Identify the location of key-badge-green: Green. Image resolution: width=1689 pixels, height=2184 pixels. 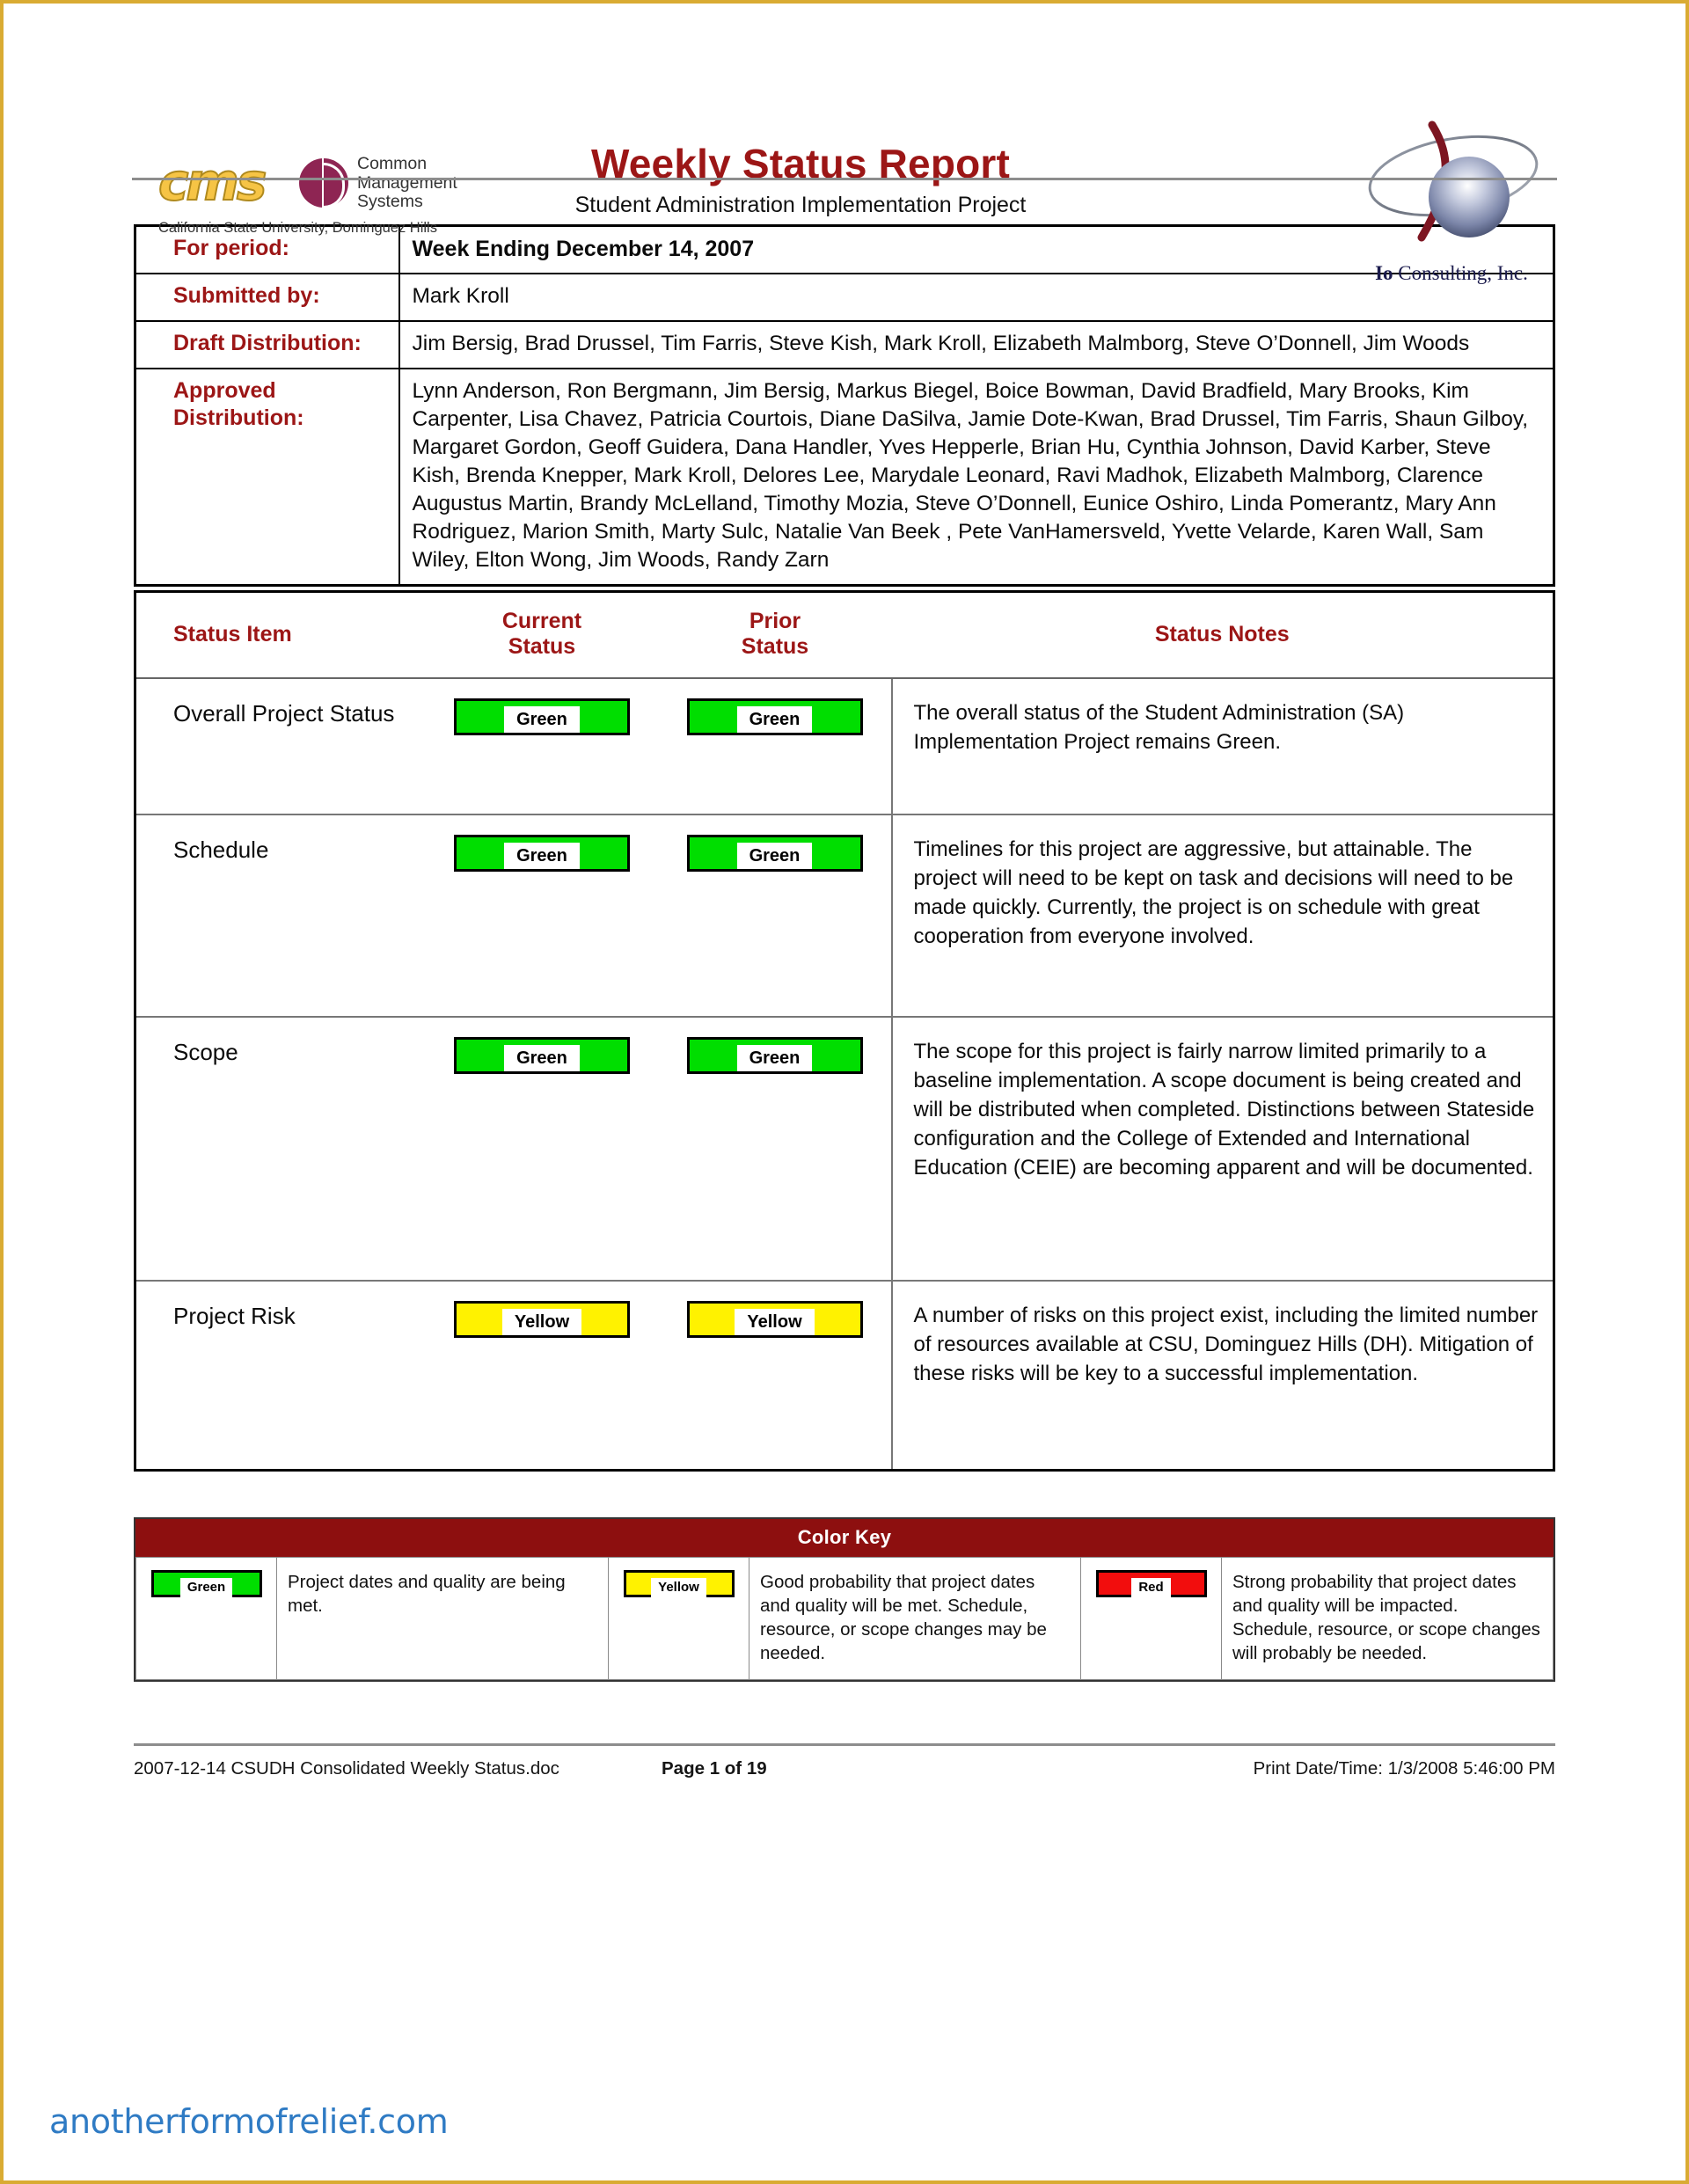
(206, 1583).